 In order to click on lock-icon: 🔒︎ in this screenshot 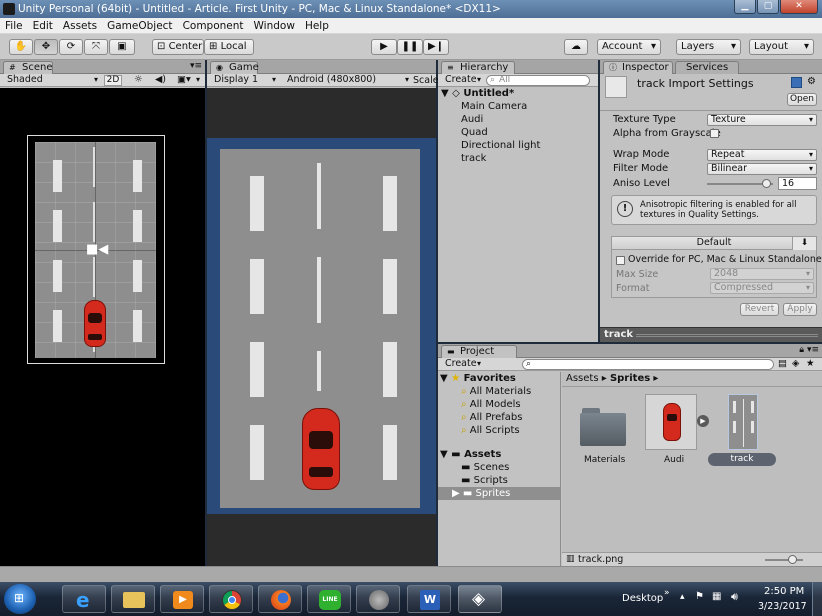, I will do `click(801, 350)`.